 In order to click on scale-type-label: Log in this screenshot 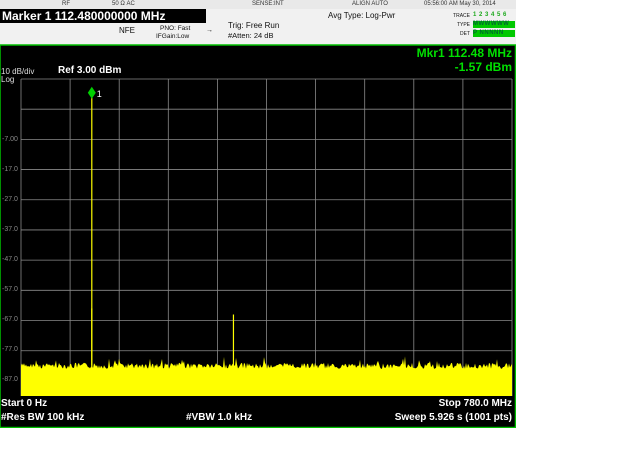, I will do `click(8, 79)`.